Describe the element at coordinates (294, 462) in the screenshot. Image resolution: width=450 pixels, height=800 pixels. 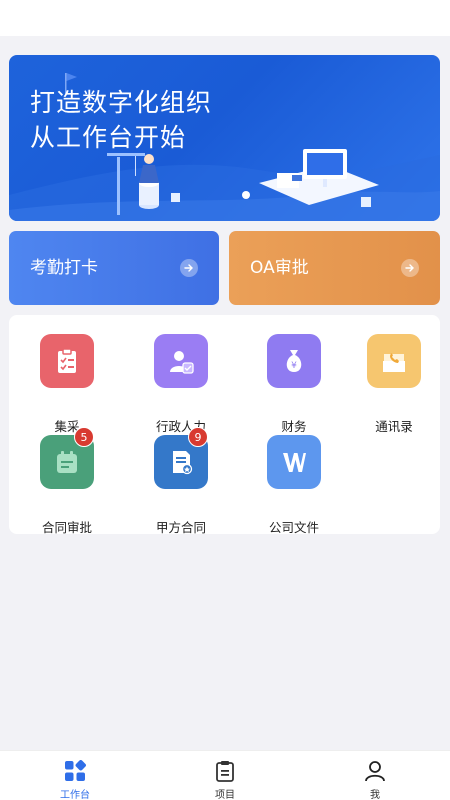
I see `word-file-icon` at that location.